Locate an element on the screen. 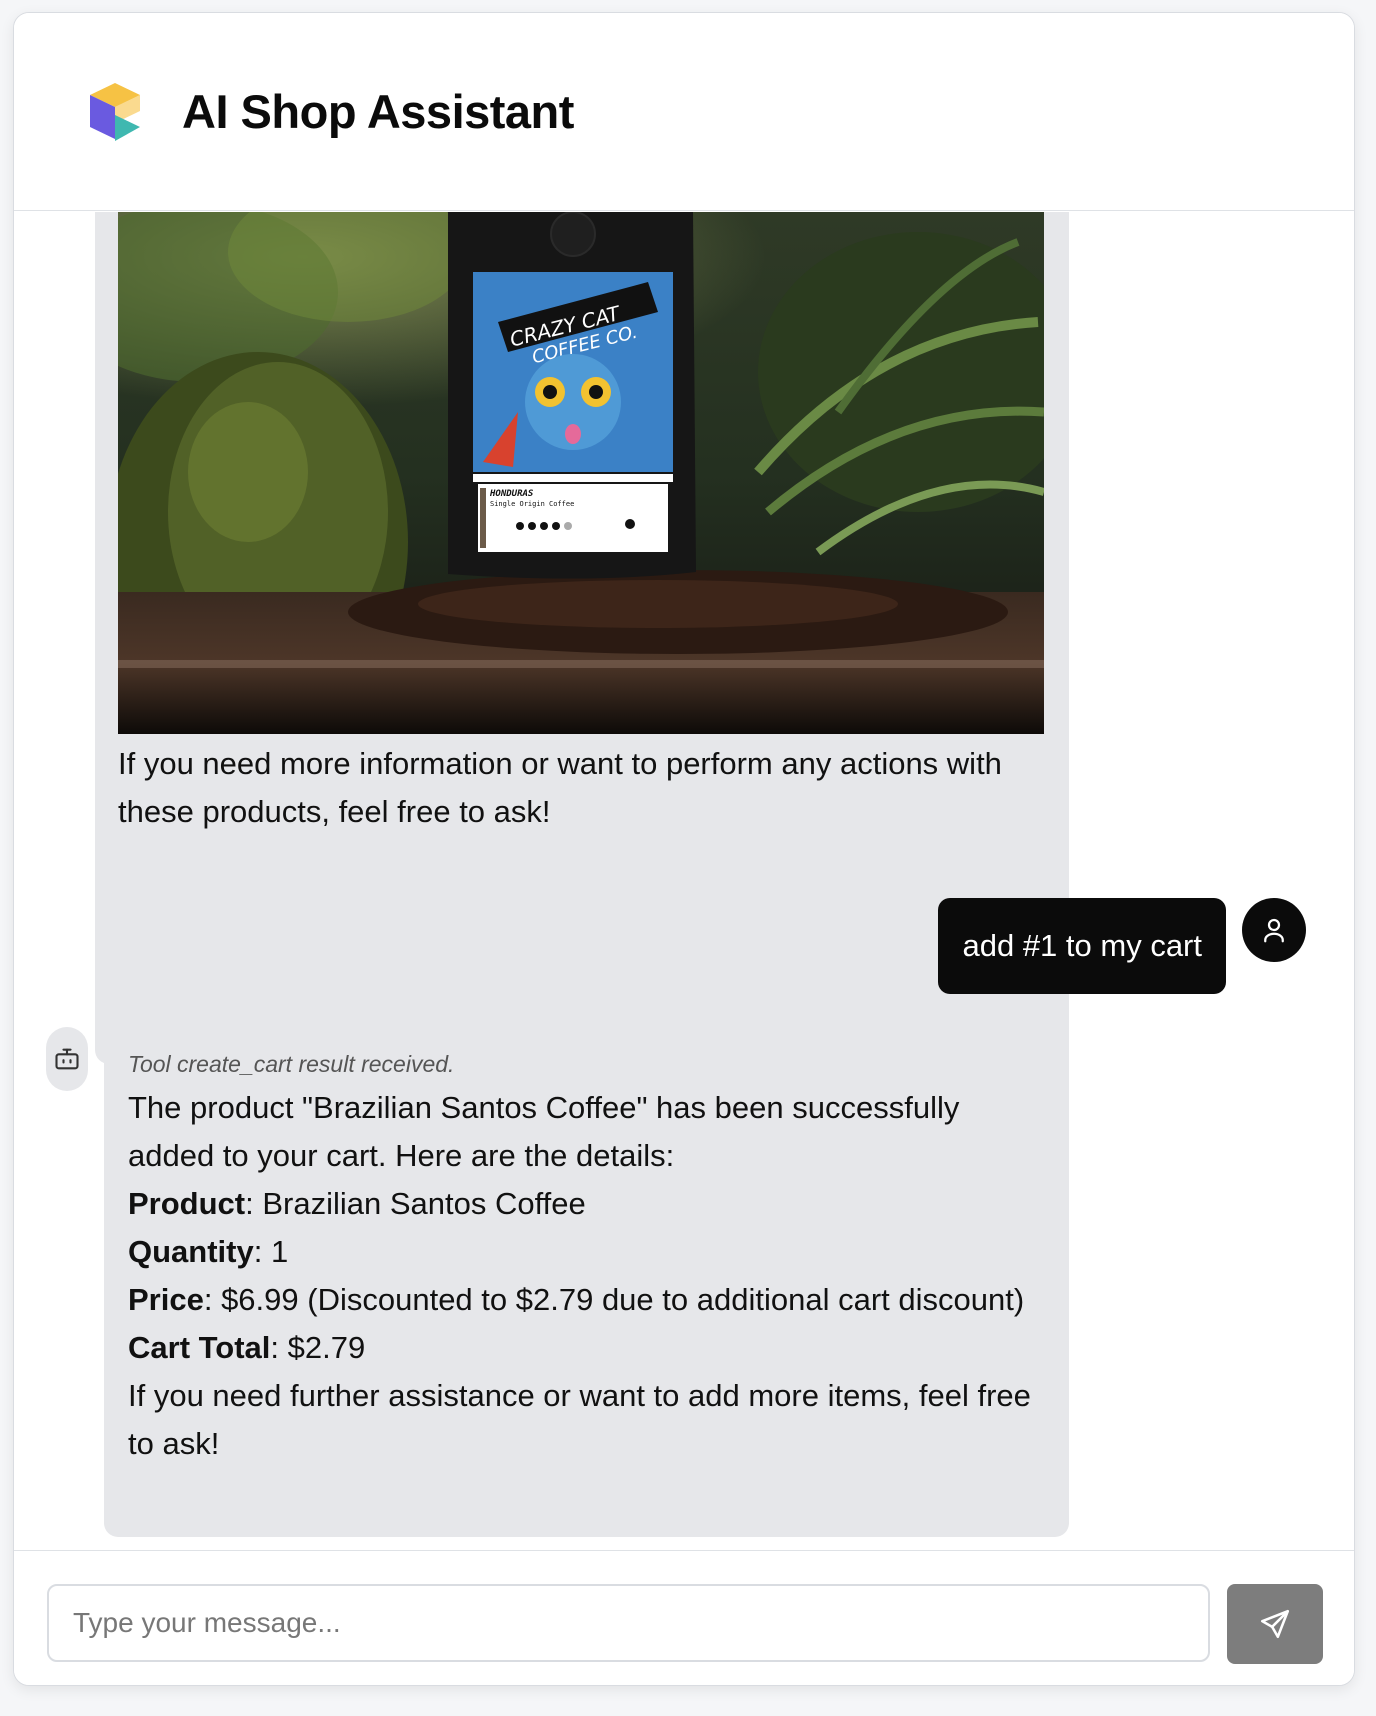 The width and height of the screenshot is (1376, 1716). robot-icon is located at coordinates (67, 1059).